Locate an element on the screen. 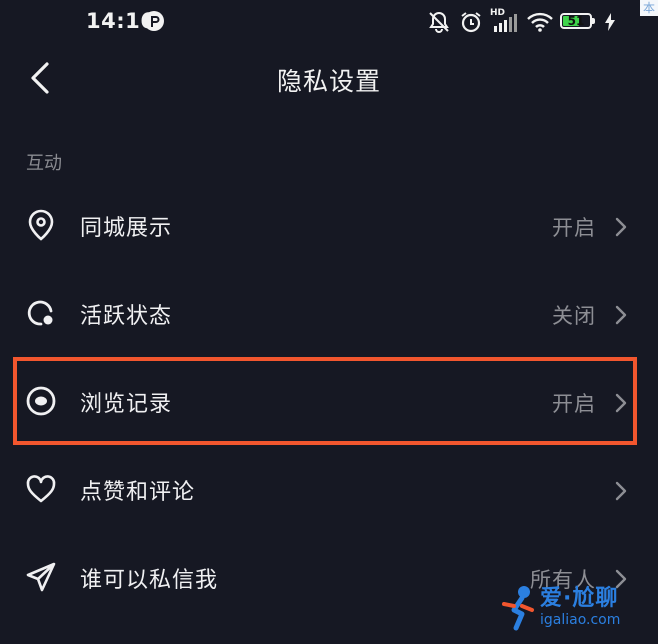 The image size is (658, 644). battery-icon: 51 is located at coordinates (579, 22).